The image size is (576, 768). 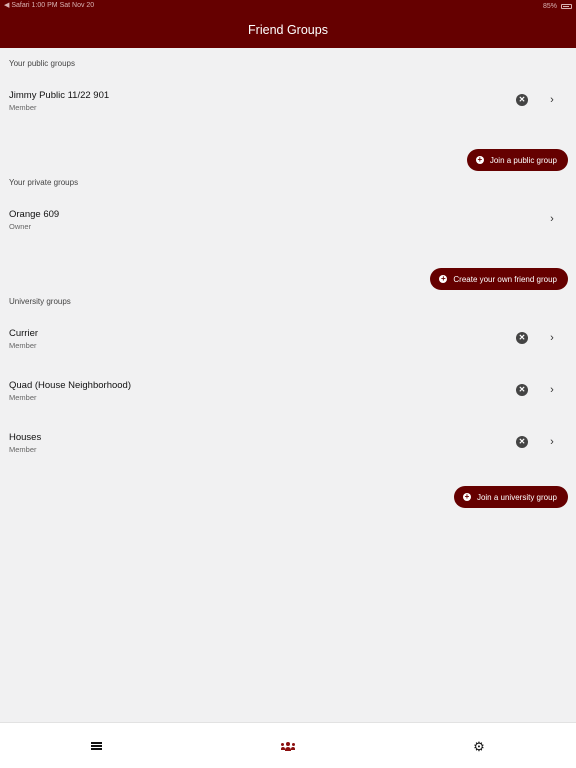 I want to click on group-name: Jimmy Public 11/22 901, so click(x=59, y=95).